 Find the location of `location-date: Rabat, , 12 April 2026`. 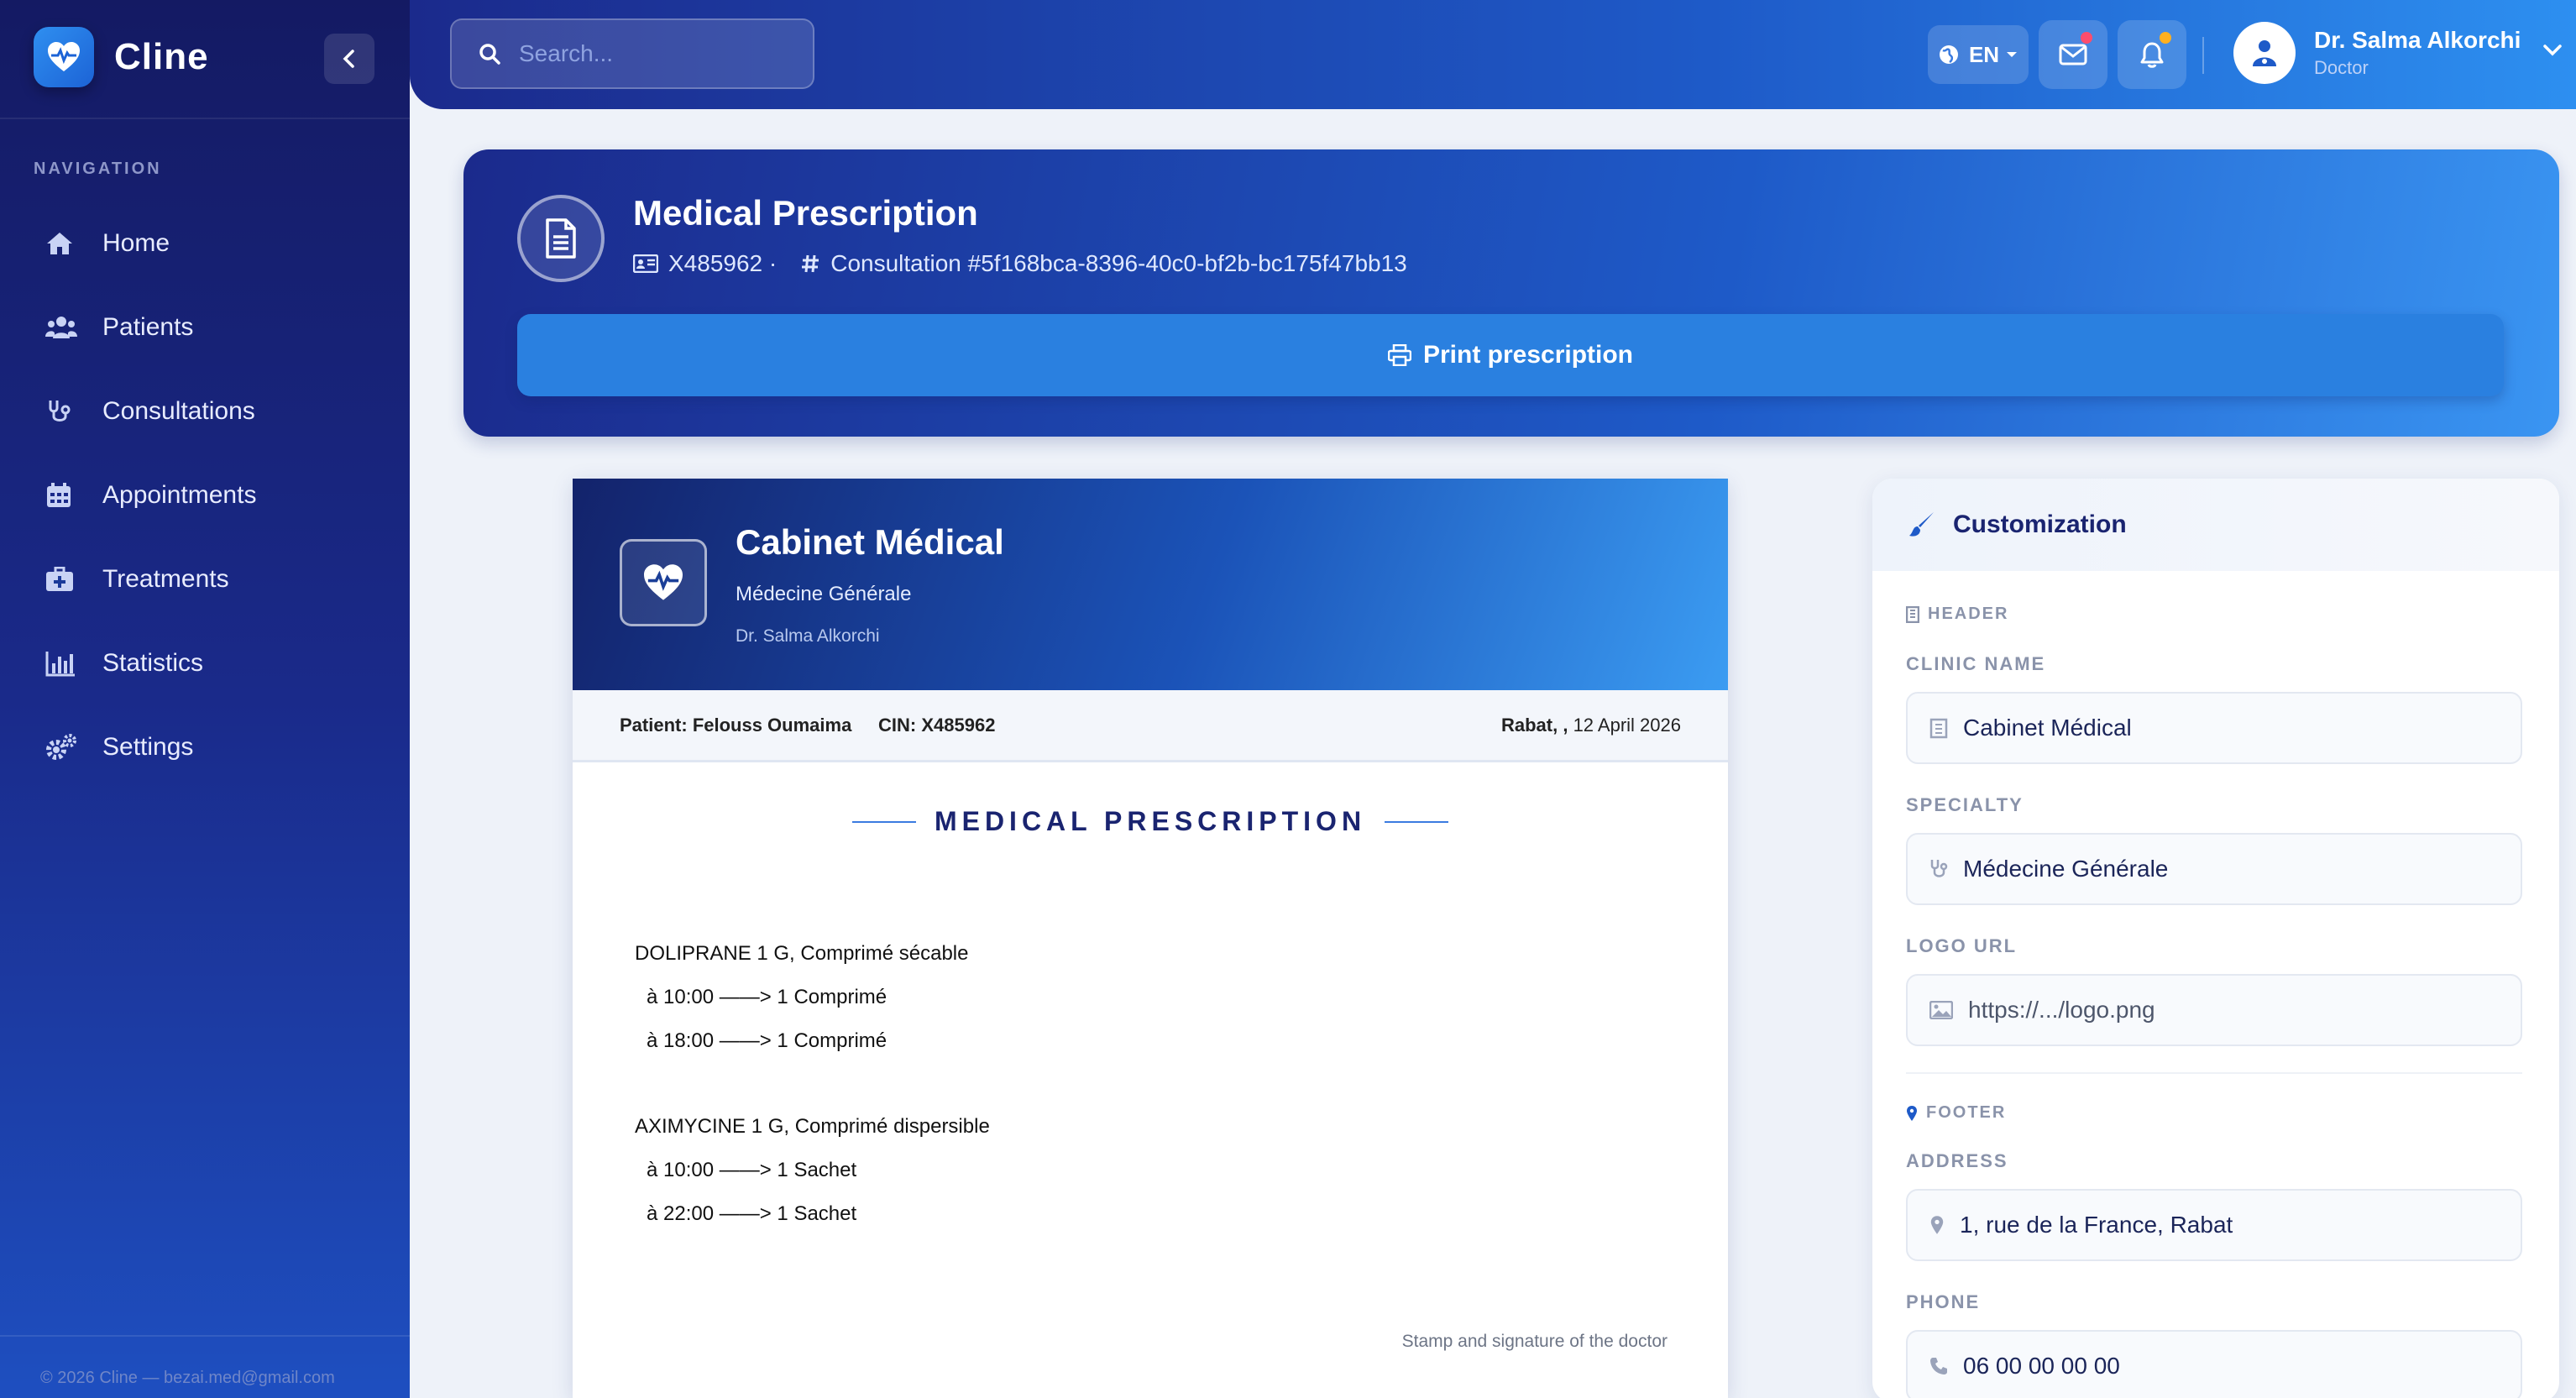

location-date: Rabat, , 12 April 2026 is located at coordinates (1591, 725).